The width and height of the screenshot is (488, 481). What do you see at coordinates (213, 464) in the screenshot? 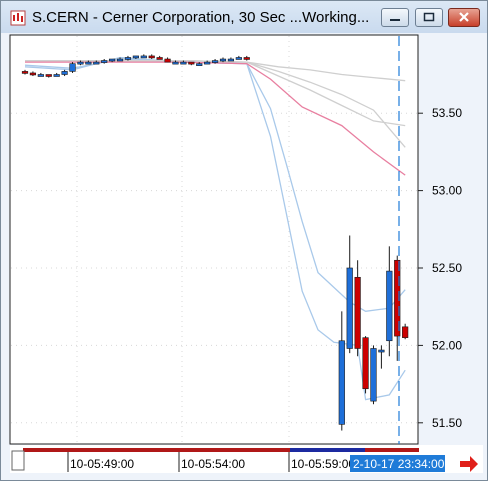
I see `x-tick-label: 10-05:54:00` at bounding box center [213, 464].